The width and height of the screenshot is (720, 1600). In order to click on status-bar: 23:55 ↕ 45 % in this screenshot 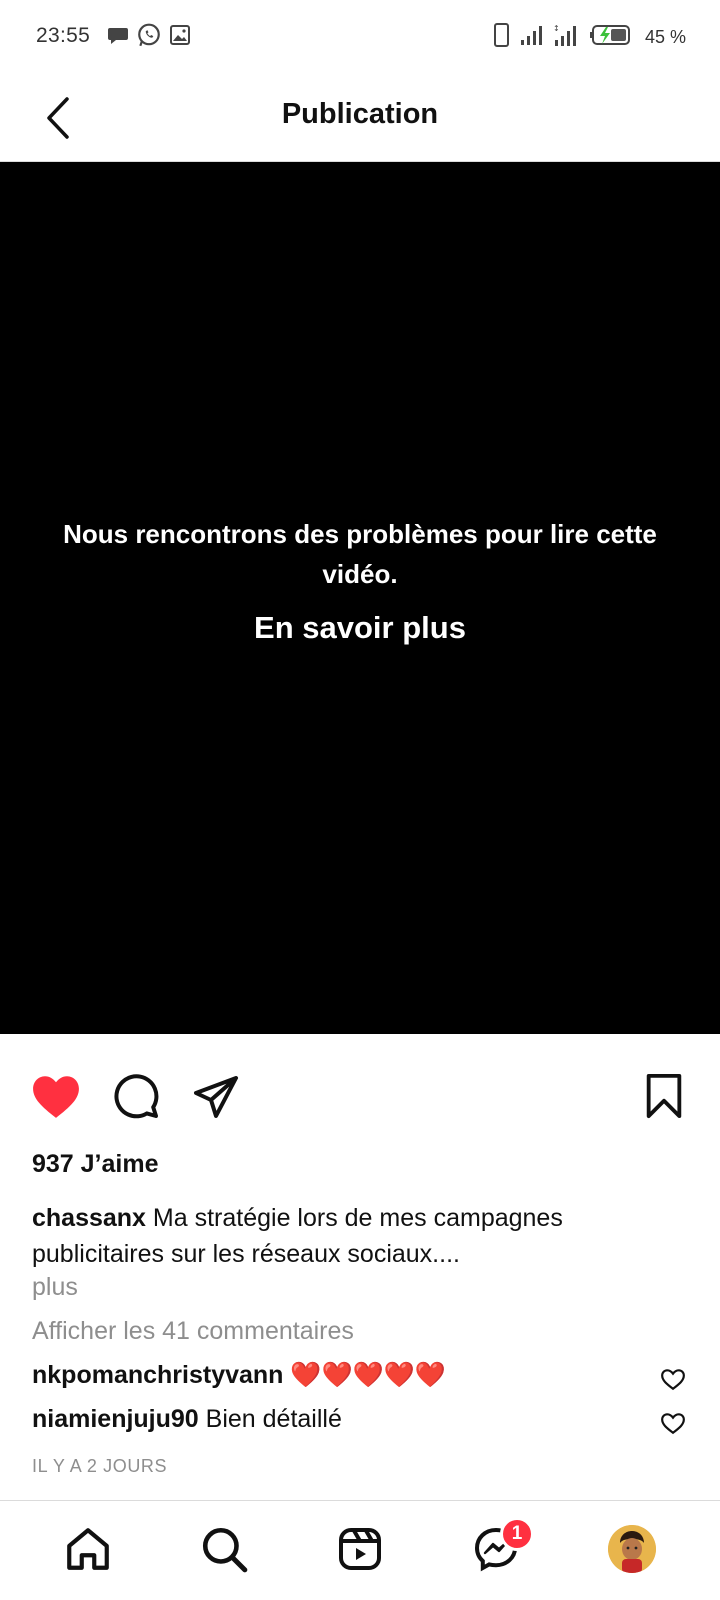, I will do `click(360, 37)`.